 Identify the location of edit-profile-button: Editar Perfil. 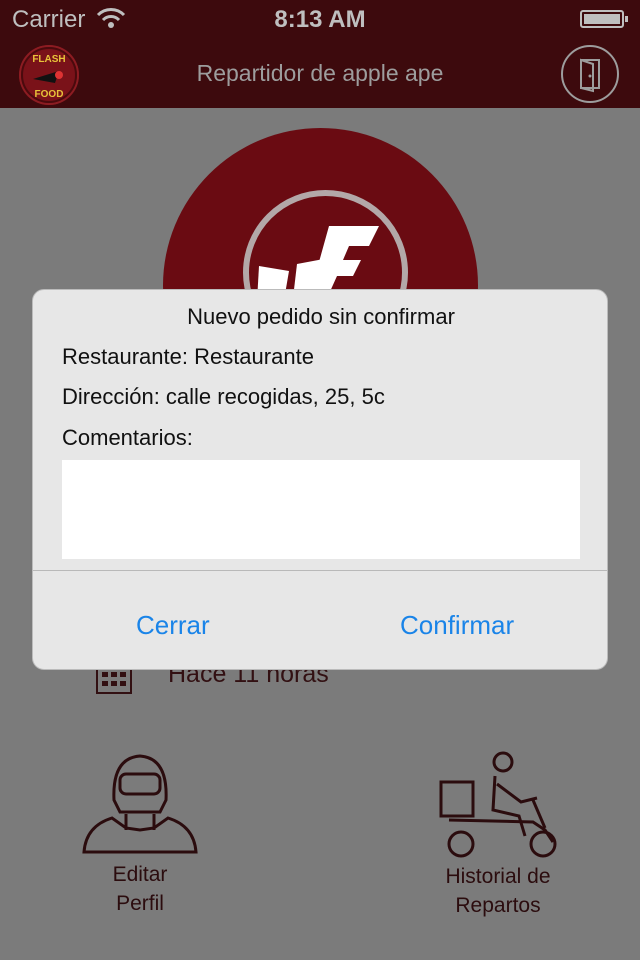
(140, 834).